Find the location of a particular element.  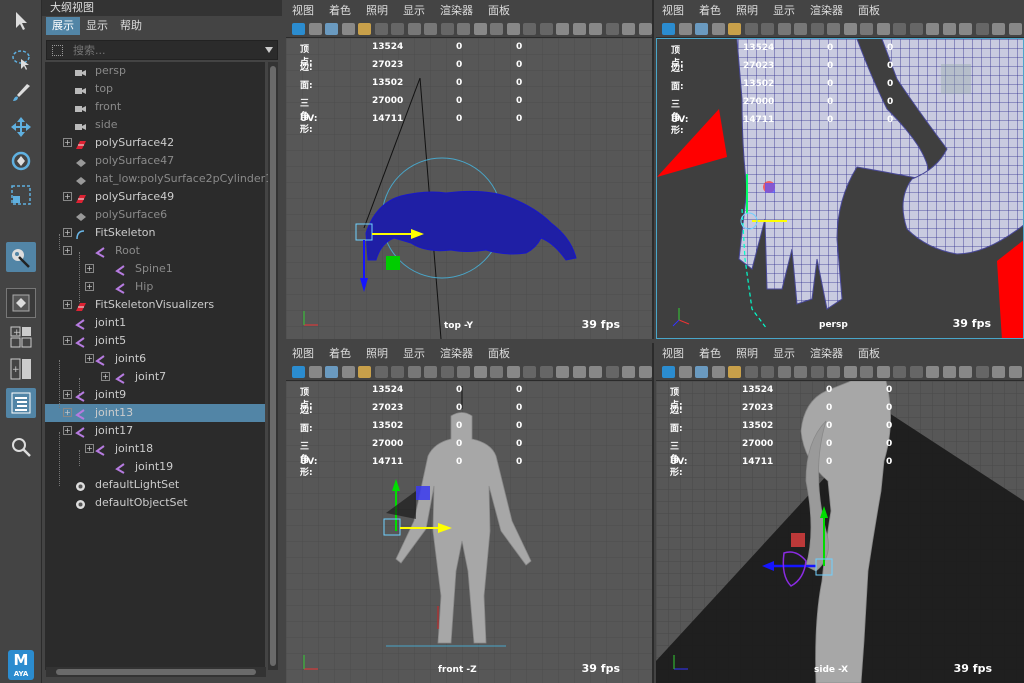

outliner-item: persp is located at coordinates (155, 71).